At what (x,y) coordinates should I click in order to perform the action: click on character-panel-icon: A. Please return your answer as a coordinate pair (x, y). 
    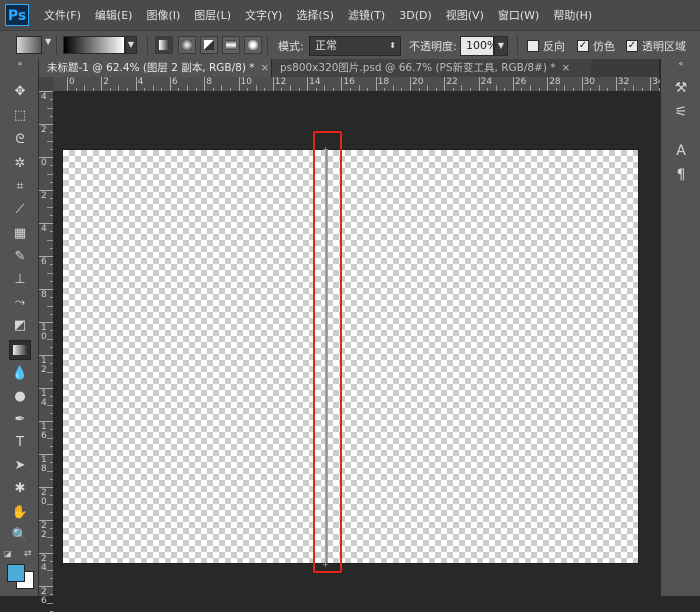
    Looking at the image, I should click on (681, 151).